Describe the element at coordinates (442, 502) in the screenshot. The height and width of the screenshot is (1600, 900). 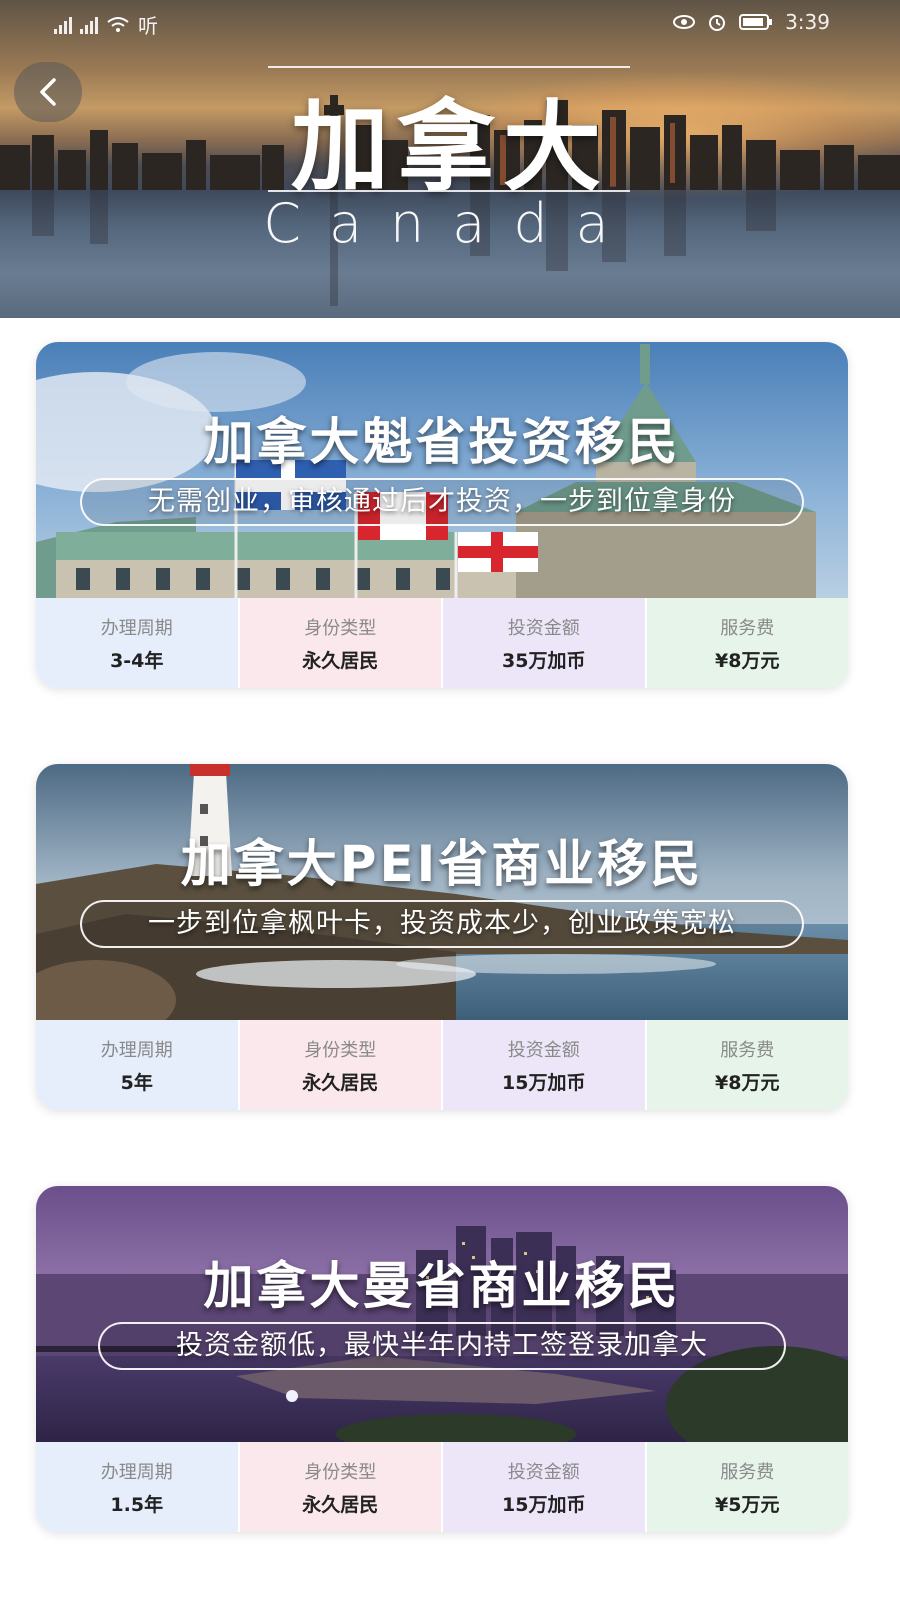
I see `program-slogan: 无需创业，审核通过后才投资，一步到位拿身份` at that location.